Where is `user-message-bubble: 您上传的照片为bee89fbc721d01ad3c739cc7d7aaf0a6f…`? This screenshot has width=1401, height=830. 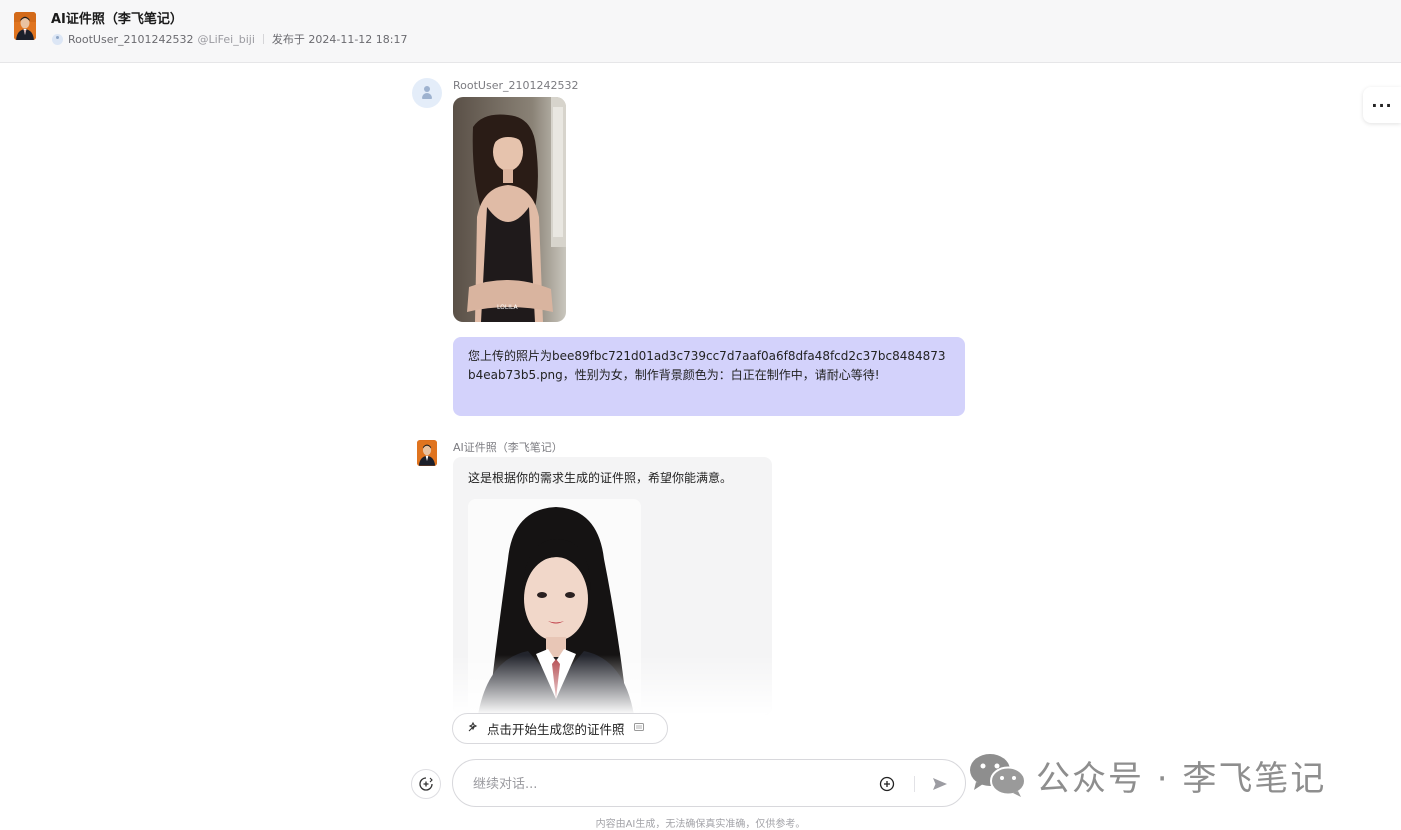 user-message-bubble: 您上传的照片为bee89fbc721d01ad3c739cc7d7aaf0a6f… is located at coordinates (709, 376).